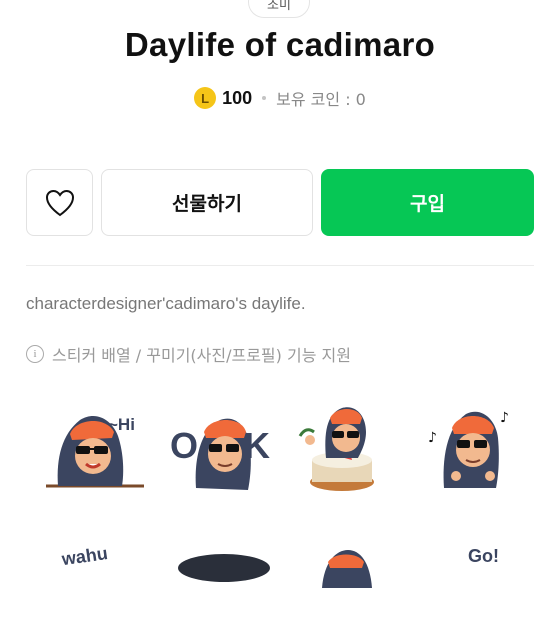 The width and height of the screenshot is (560, 640). What do you see at coordinates (279, 6) in the screenshot?
I see `category-chip-label: 조미` at bounding box center [279, 6].